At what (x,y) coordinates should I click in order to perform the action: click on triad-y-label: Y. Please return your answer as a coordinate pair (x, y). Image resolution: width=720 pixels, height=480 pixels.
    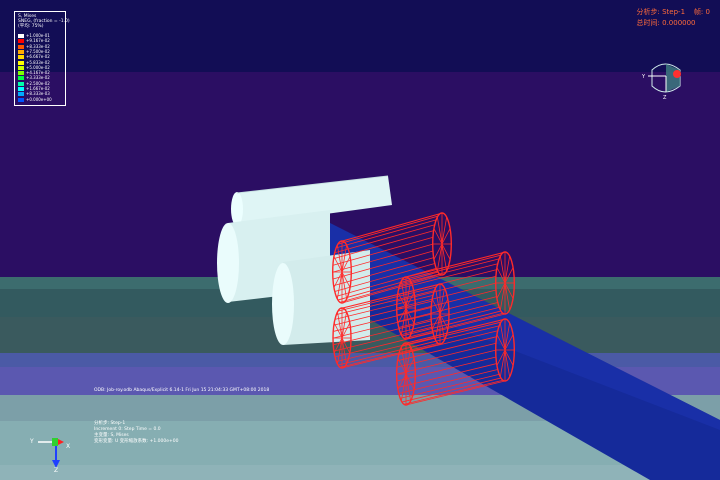
    Looking at the image, I should click on (31, 441).